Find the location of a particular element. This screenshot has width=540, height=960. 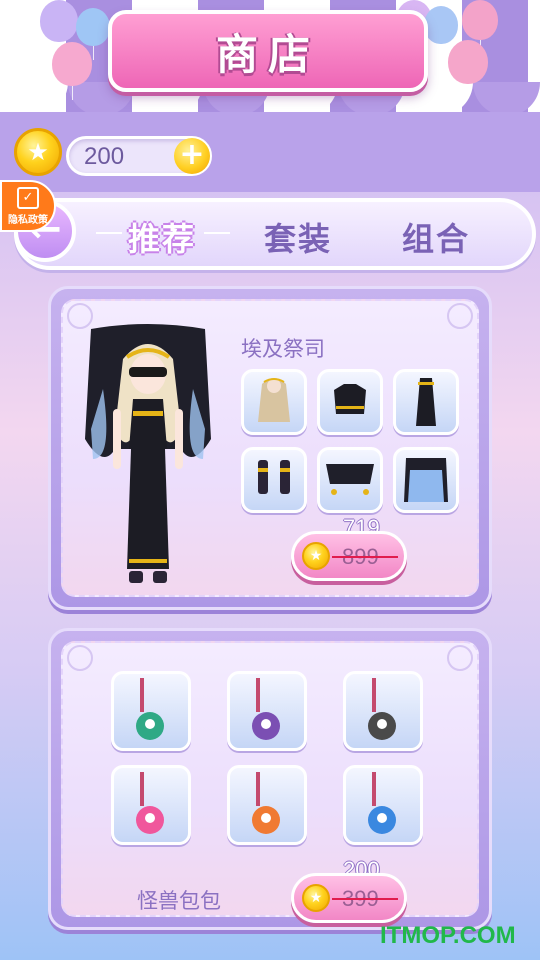

buy-outfit-button: ★ 899 is located at coordinates (349, 556).